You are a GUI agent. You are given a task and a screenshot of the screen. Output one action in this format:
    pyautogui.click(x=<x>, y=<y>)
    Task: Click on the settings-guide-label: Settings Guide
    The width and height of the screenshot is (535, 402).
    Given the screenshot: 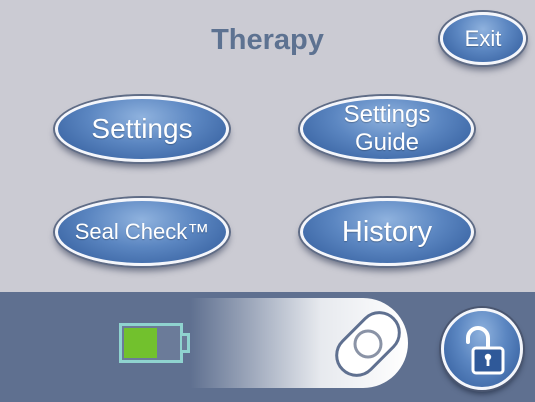 What is the action you would take?
    pyautogui.click(x=387, y=129)
    